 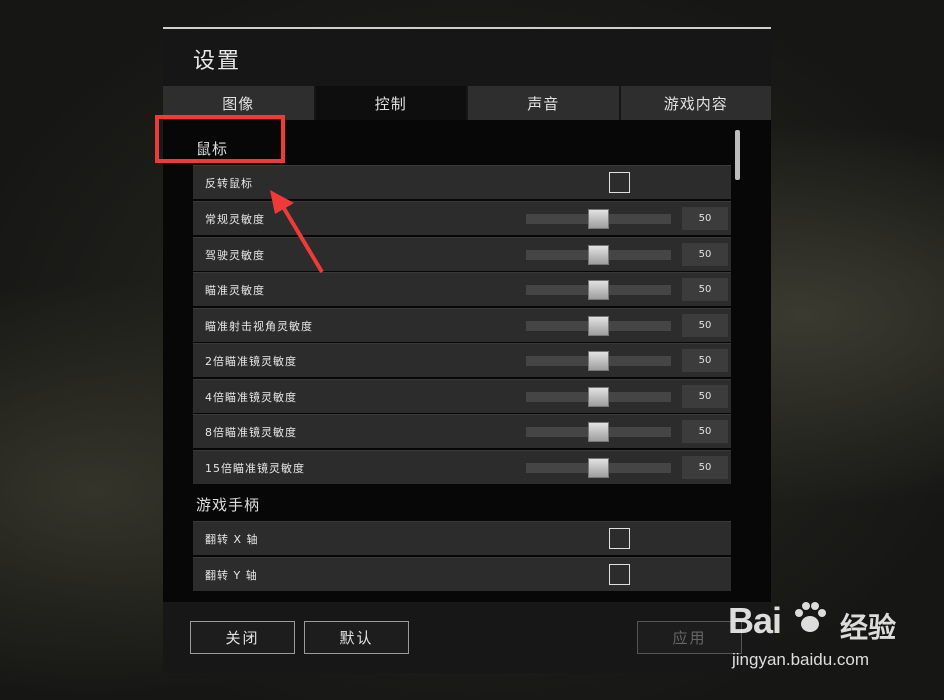 I want to click on annotation-arrow-icon, so click(x=297, y=232).